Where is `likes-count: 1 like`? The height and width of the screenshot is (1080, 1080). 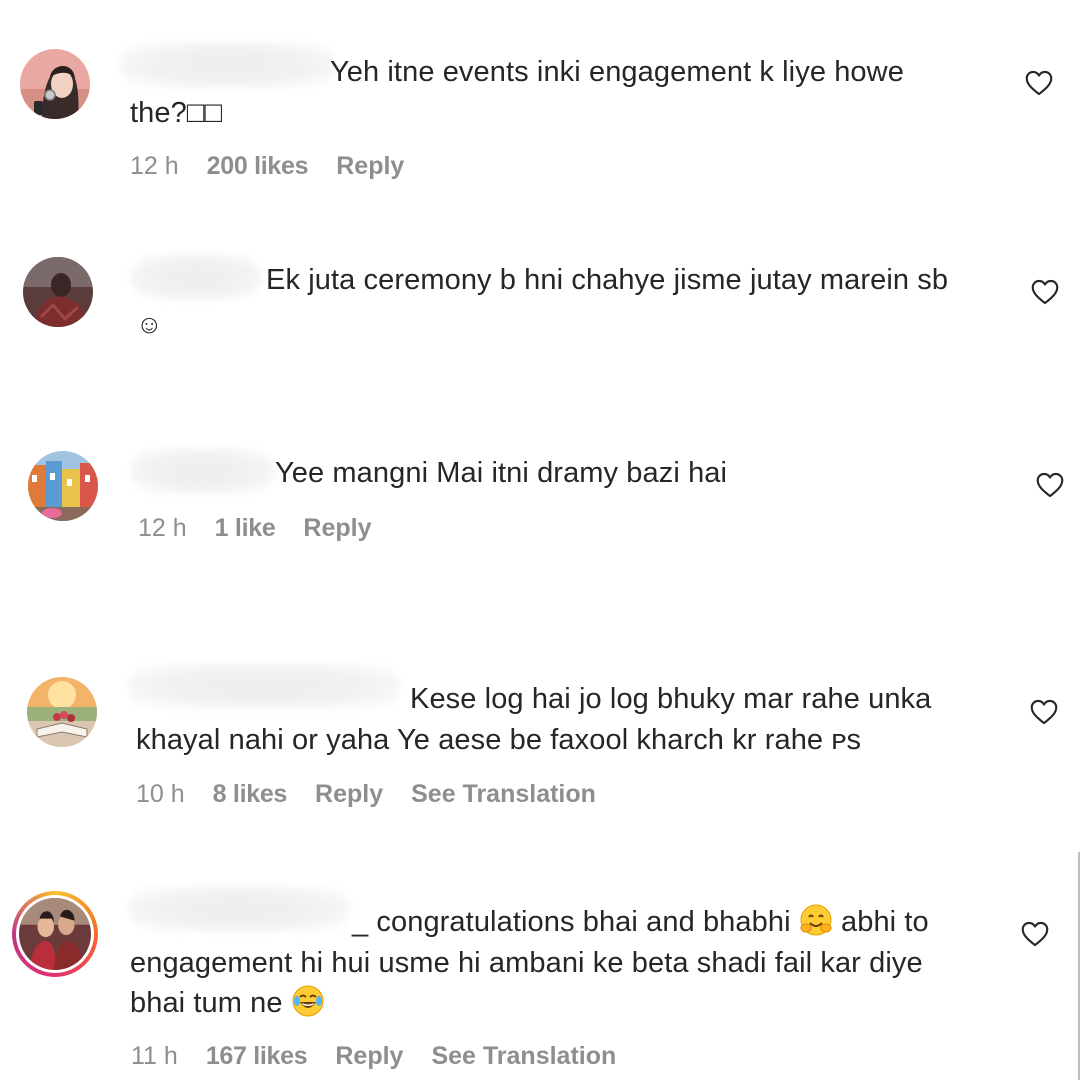 likes-count: 1 like is located at coordinates (245, 528).